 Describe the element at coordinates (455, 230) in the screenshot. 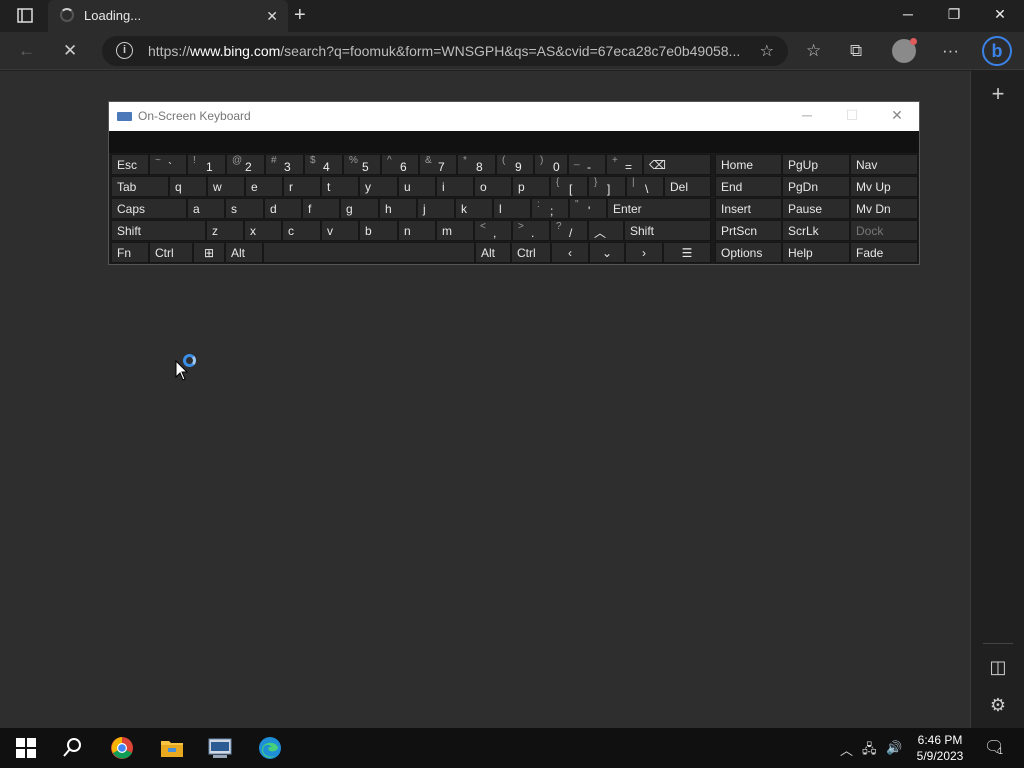

I see `key-m: m` at that location.